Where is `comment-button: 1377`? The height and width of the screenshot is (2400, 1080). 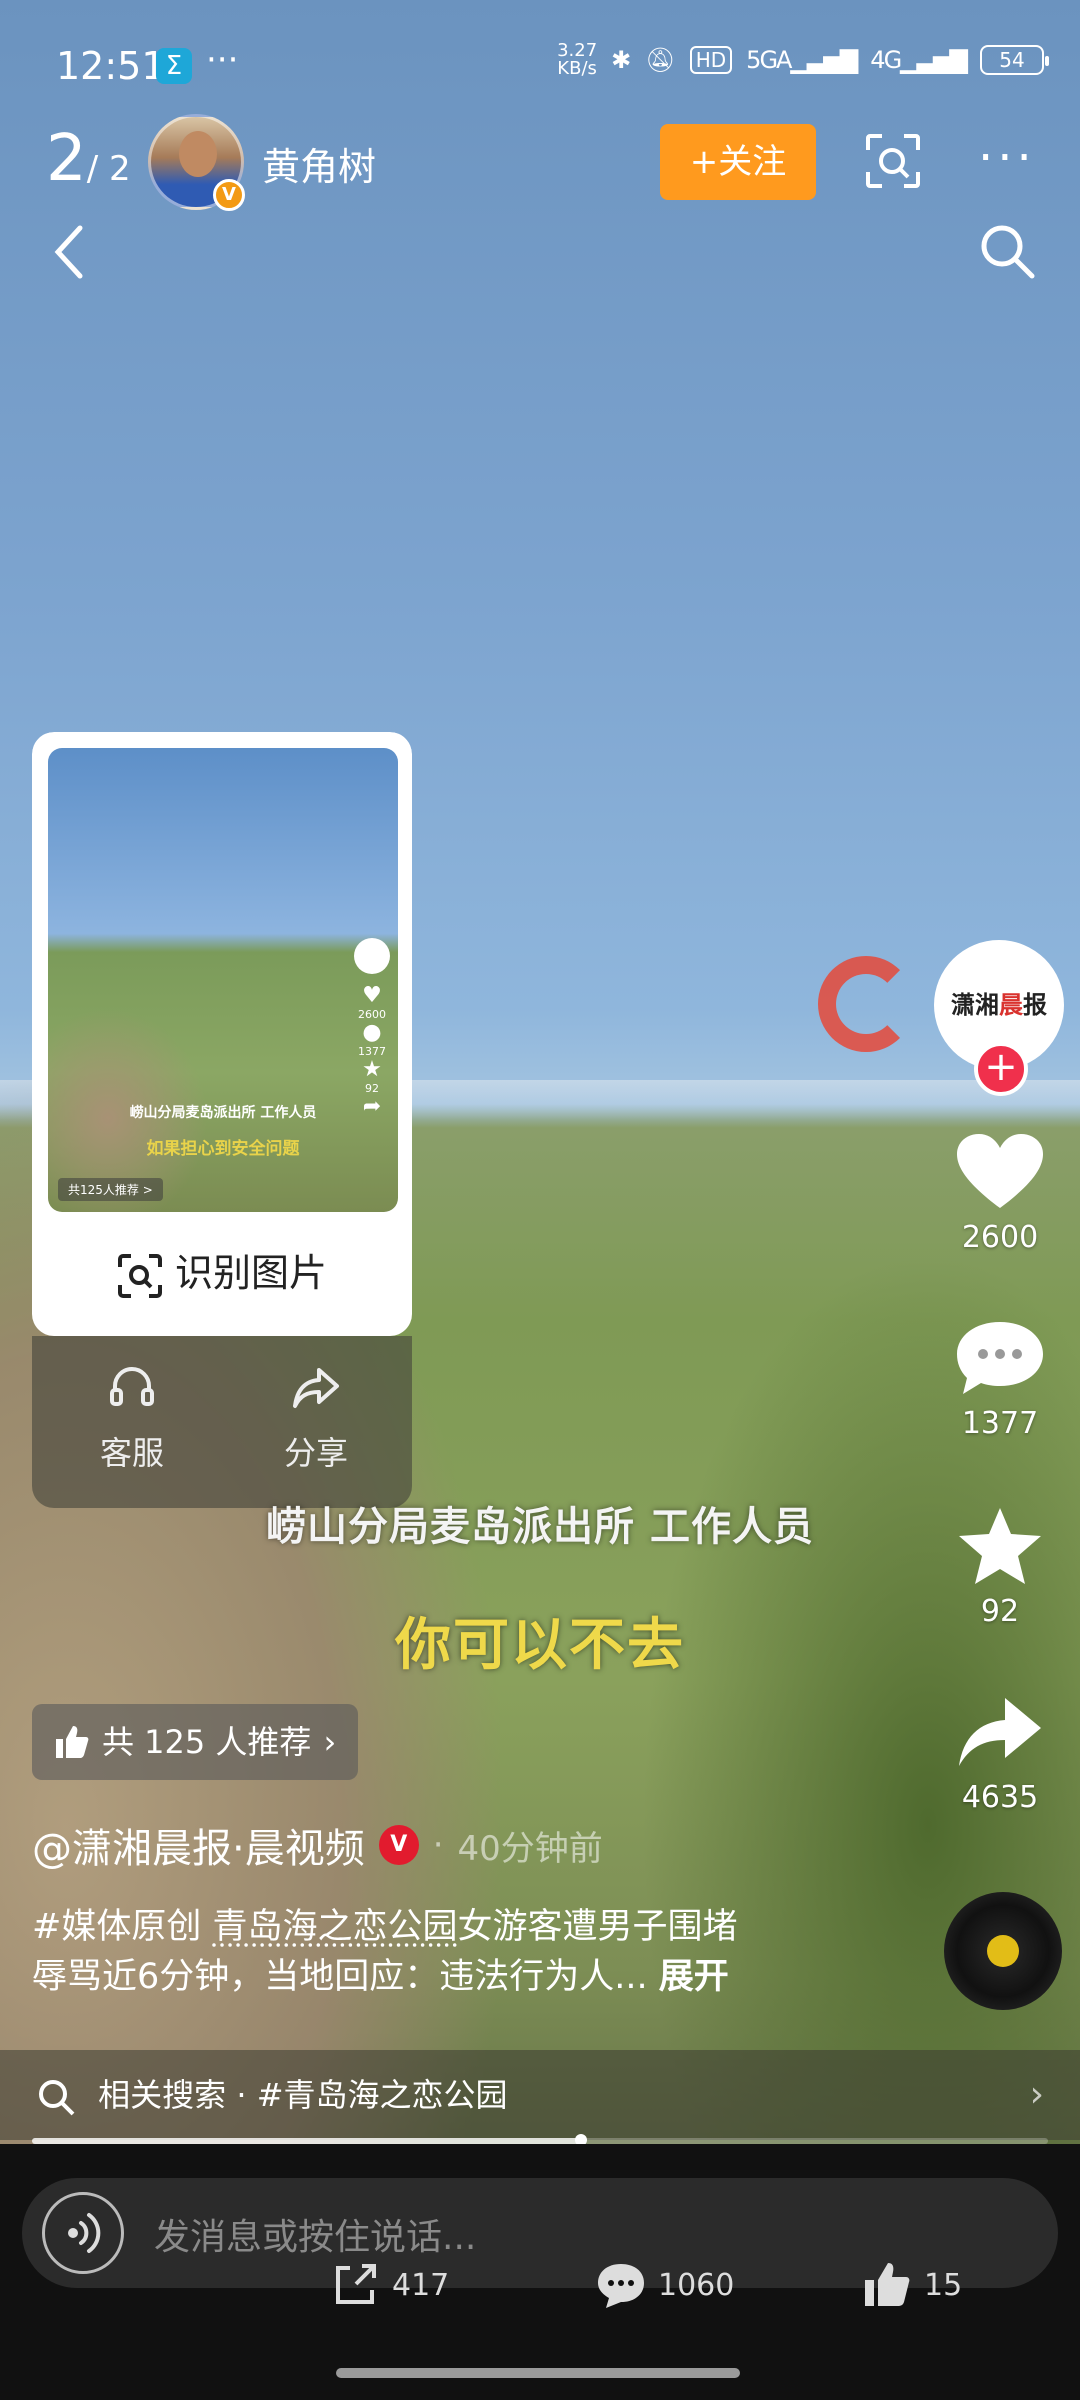
comment-button: 1377 is located at coordinates (1000, 1379).